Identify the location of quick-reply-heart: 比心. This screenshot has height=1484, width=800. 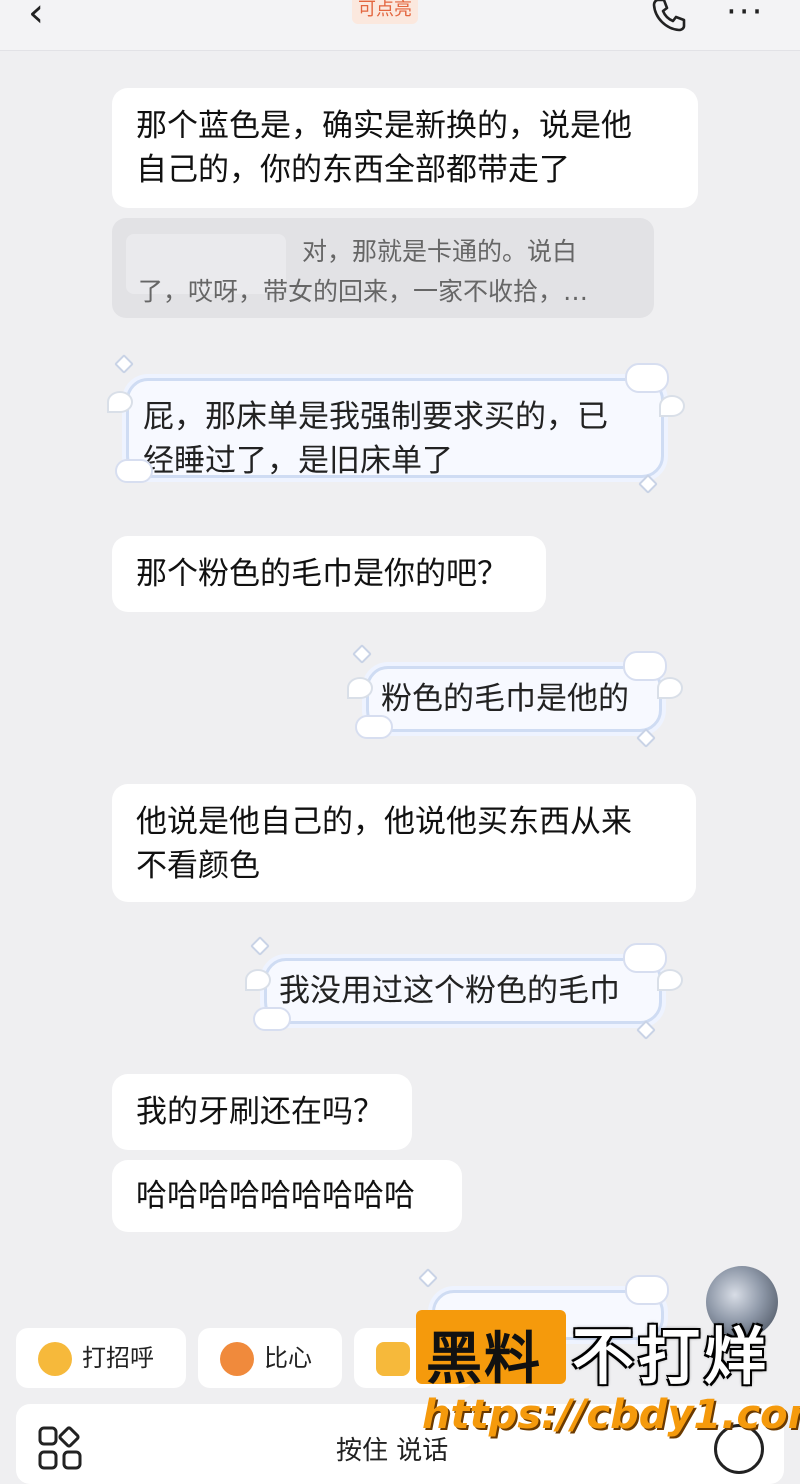
(270, 1358).